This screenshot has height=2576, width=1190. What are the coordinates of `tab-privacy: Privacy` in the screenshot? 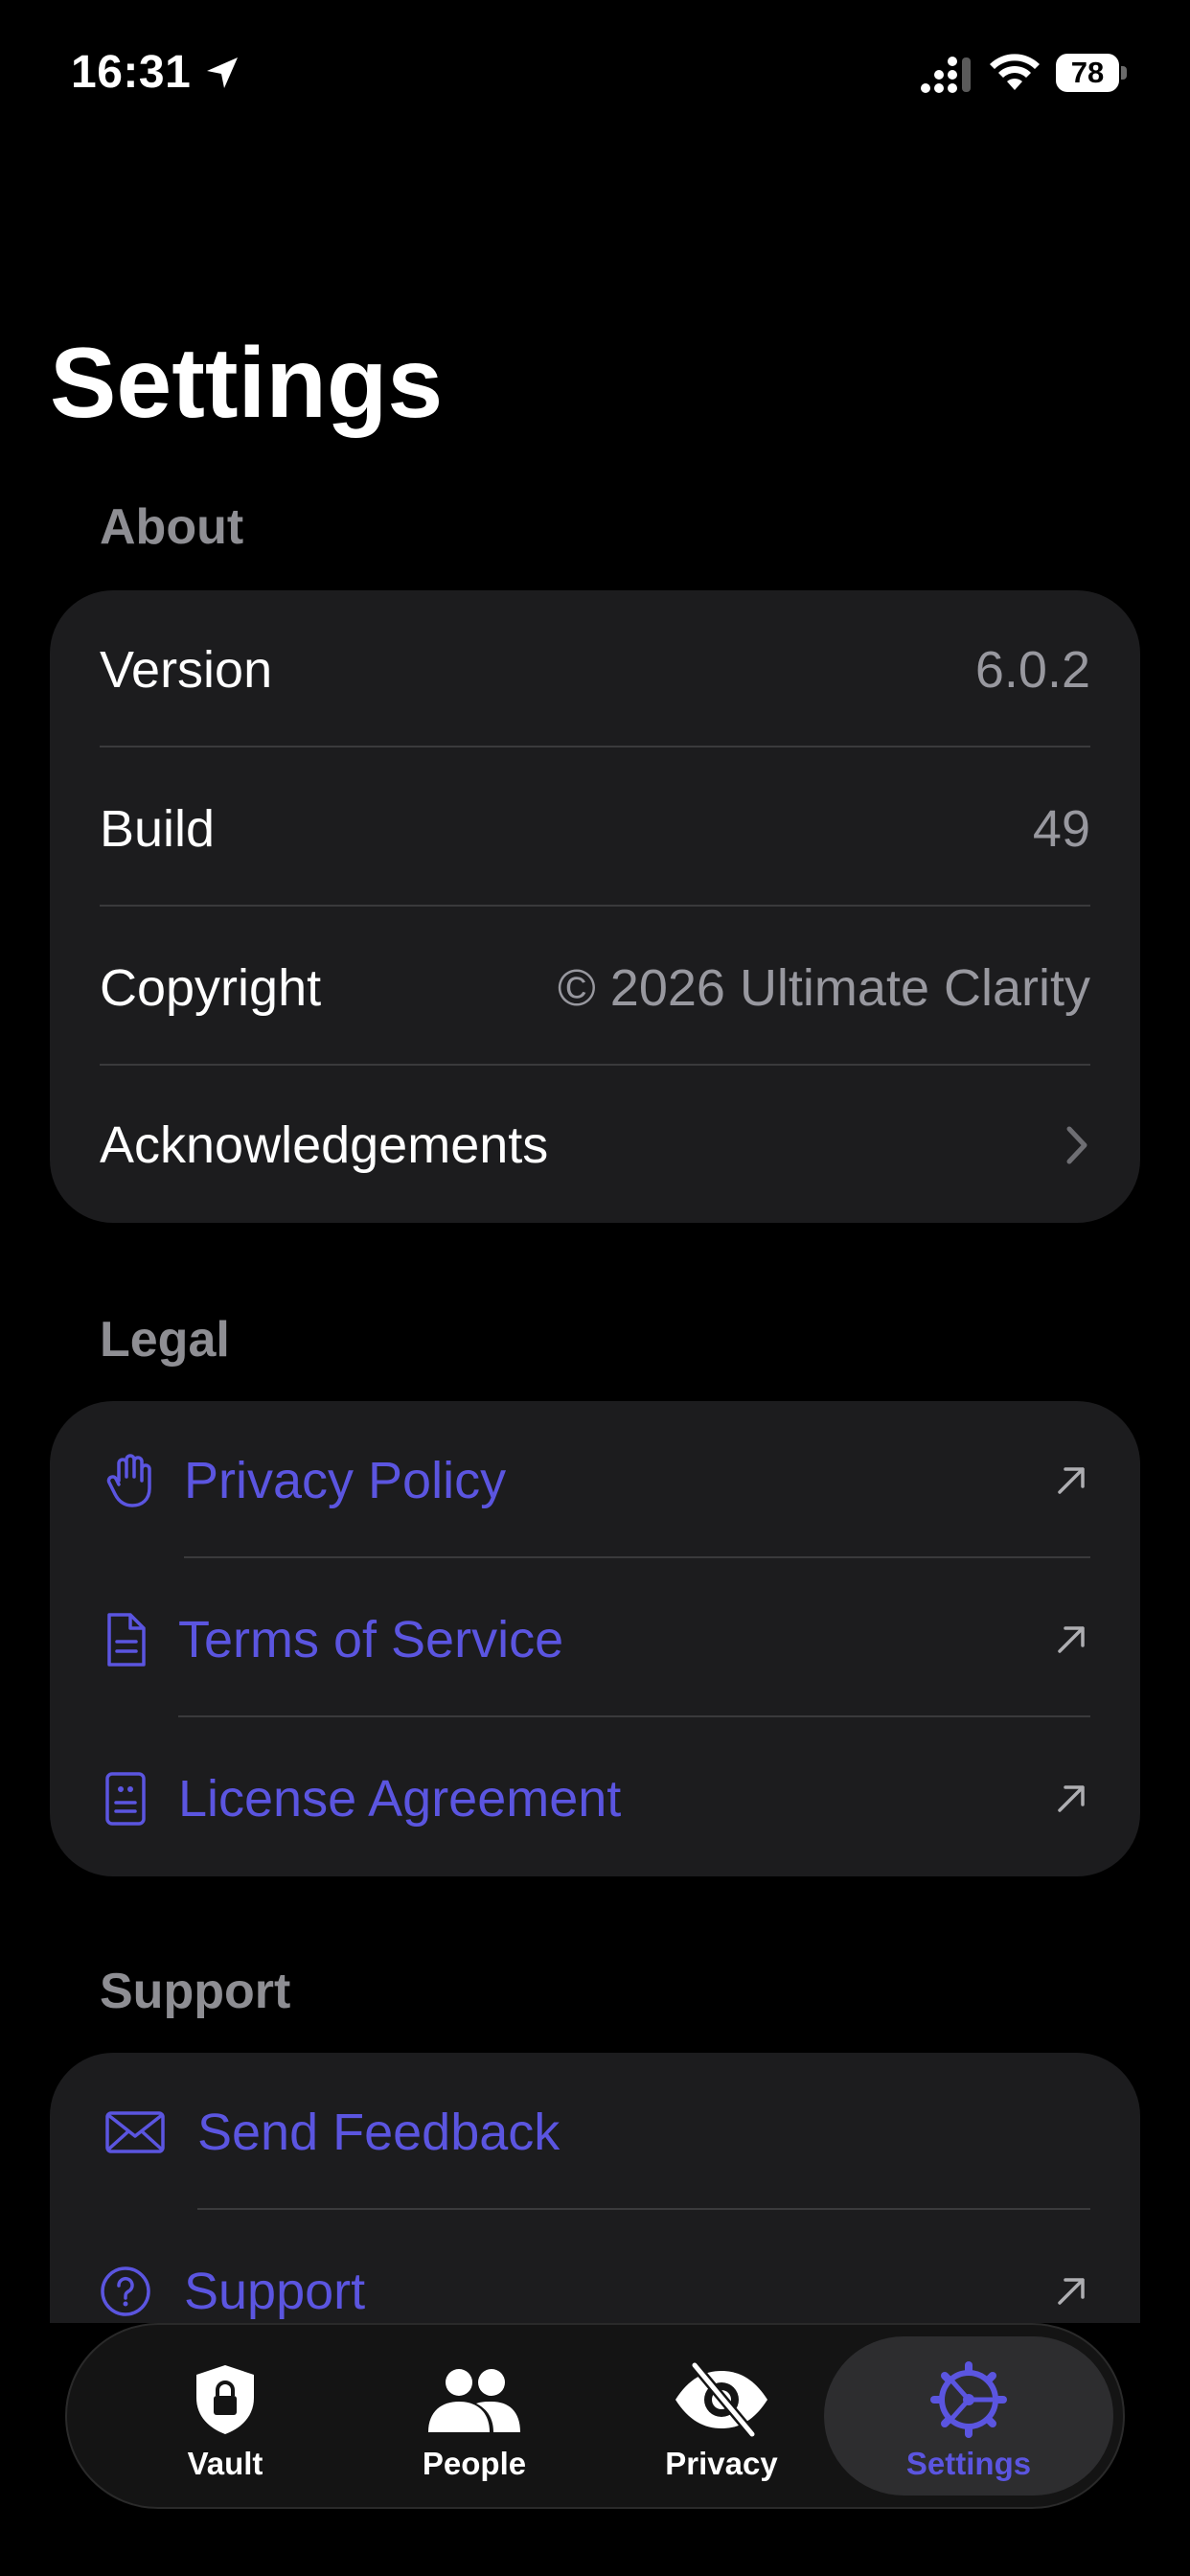 It's located at (722, 2416).